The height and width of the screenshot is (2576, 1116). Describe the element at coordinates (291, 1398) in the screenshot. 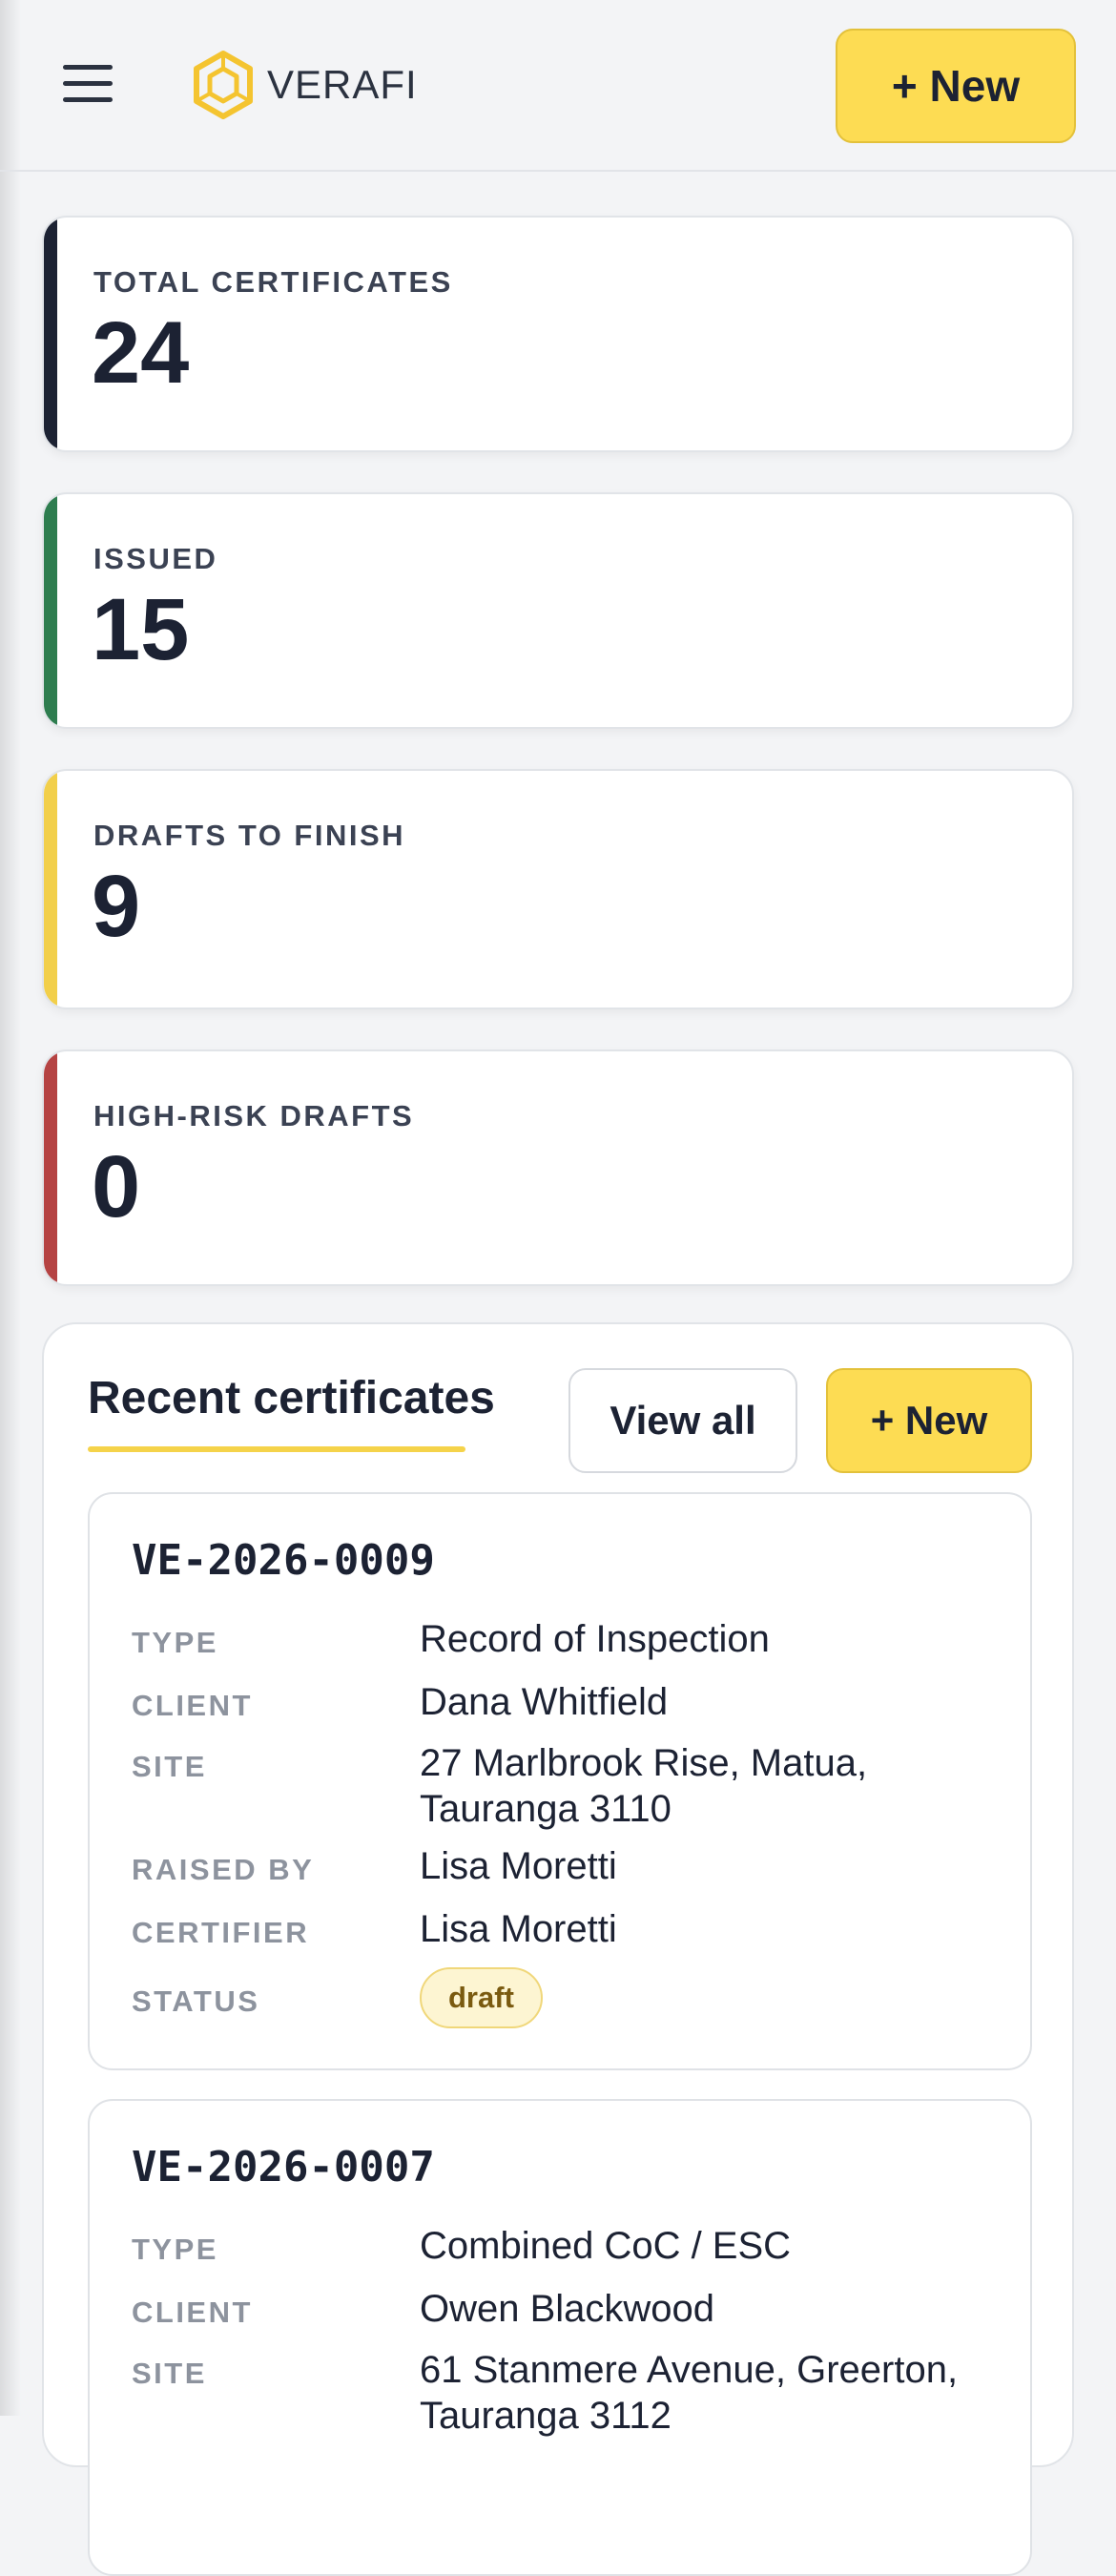

I see `recent-certificates-title: Recent certificates` at that location.